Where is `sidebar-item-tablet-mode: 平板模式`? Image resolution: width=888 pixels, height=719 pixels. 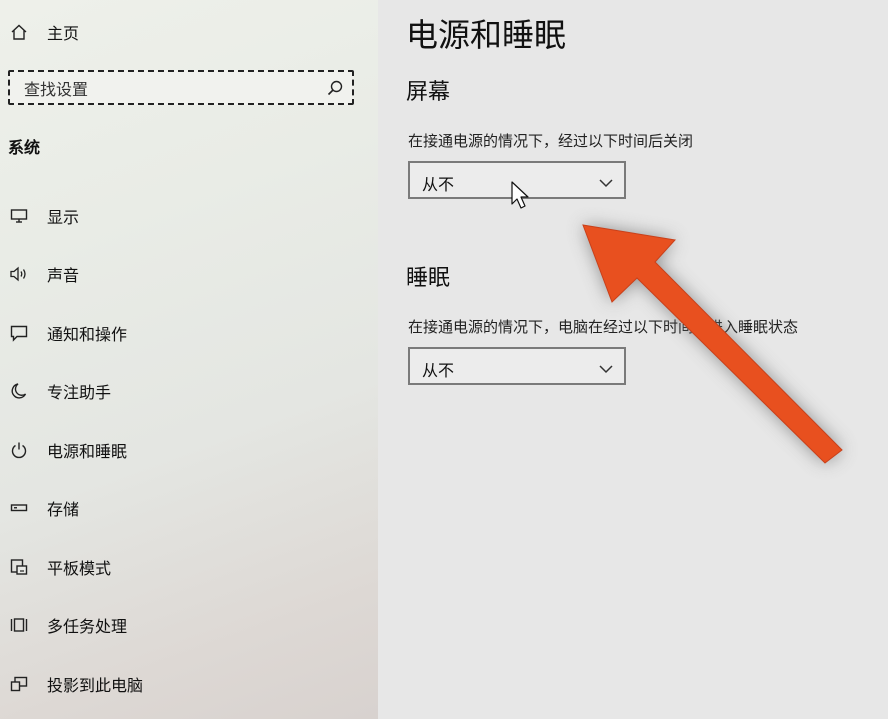 sidebar-item-tablet-mode: 平板模式 is located at coordinates (59, 567).